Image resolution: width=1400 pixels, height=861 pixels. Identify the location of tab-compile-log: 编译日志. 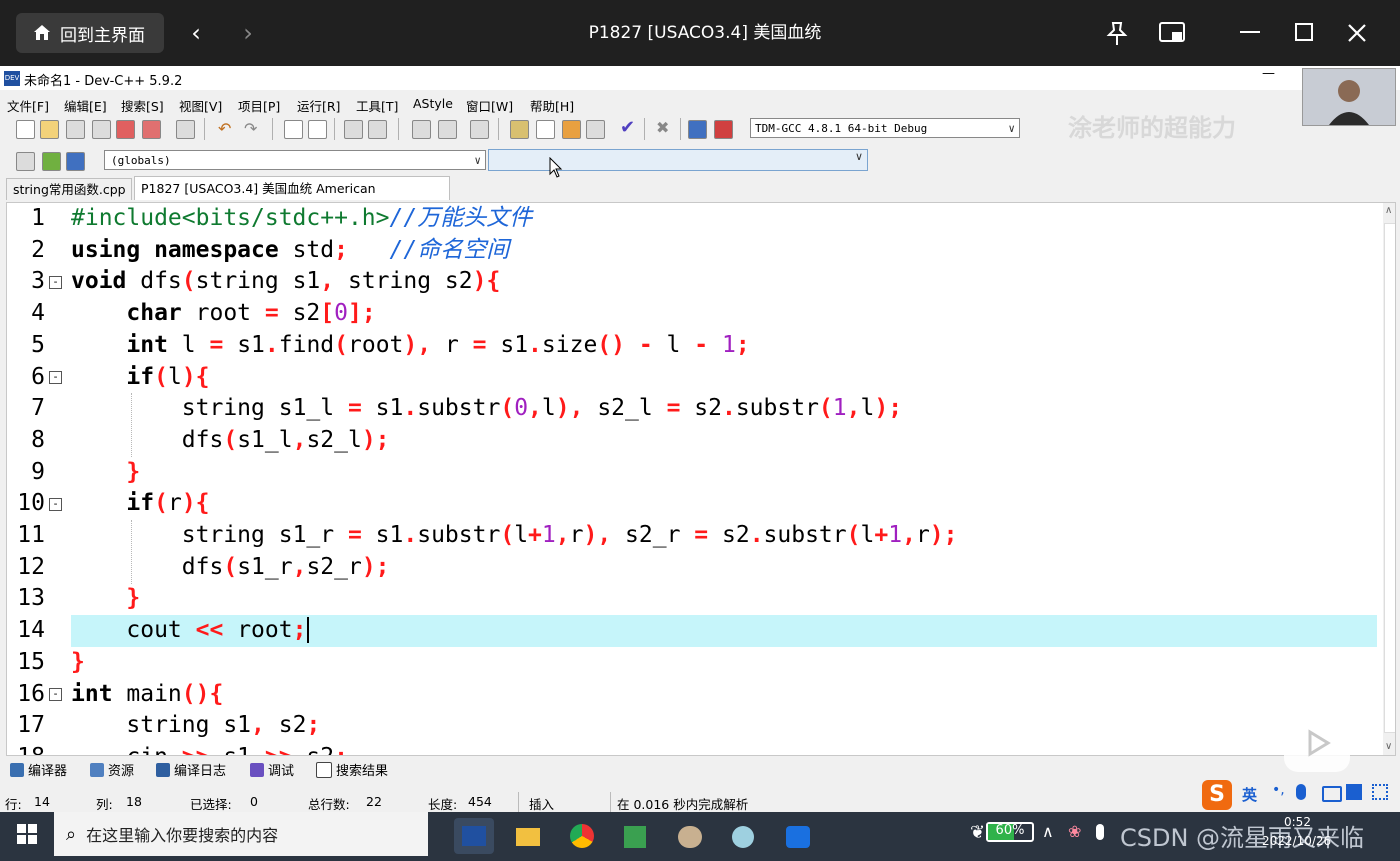
(191, 769).